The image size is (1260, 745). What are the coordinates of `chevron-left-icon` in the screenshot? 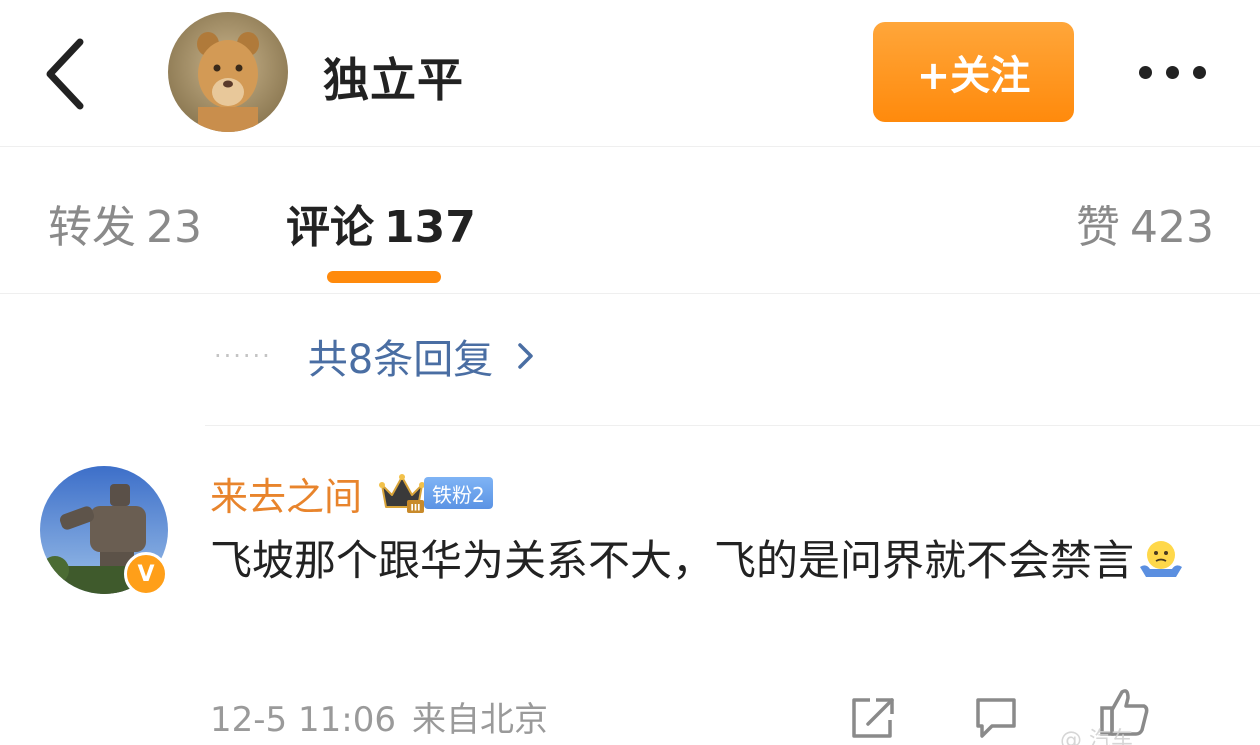 It's located at (65, 74).